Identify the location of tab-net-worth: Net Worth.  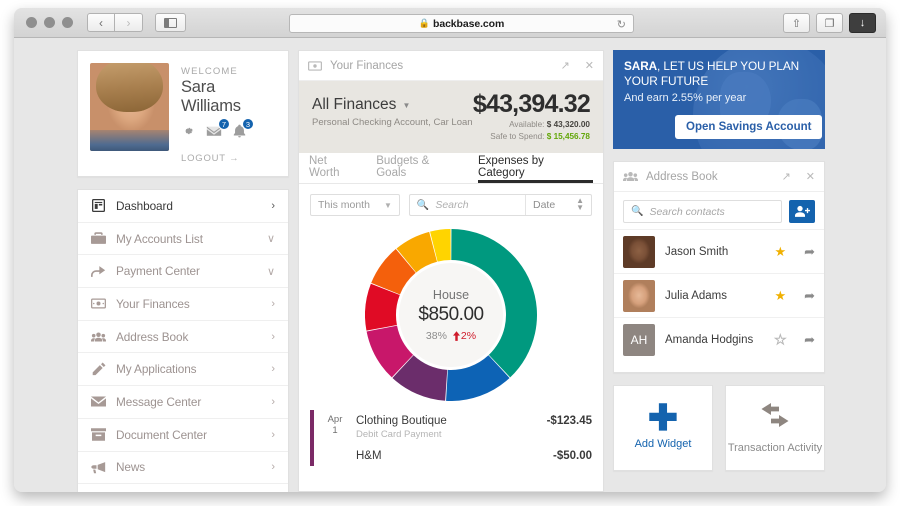
(334, 168).